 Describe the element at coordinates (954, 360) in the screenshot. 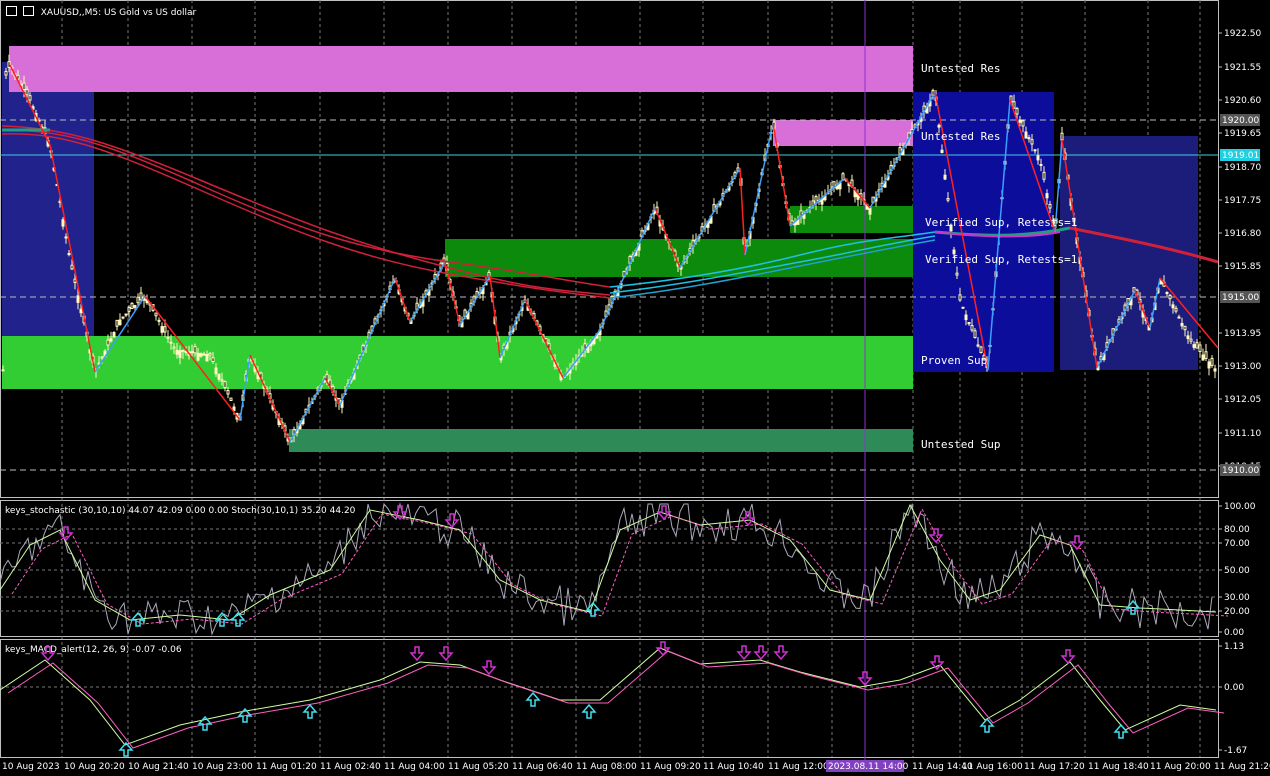

I see `zone-label-proven-sup: Proven Sup` at that location.